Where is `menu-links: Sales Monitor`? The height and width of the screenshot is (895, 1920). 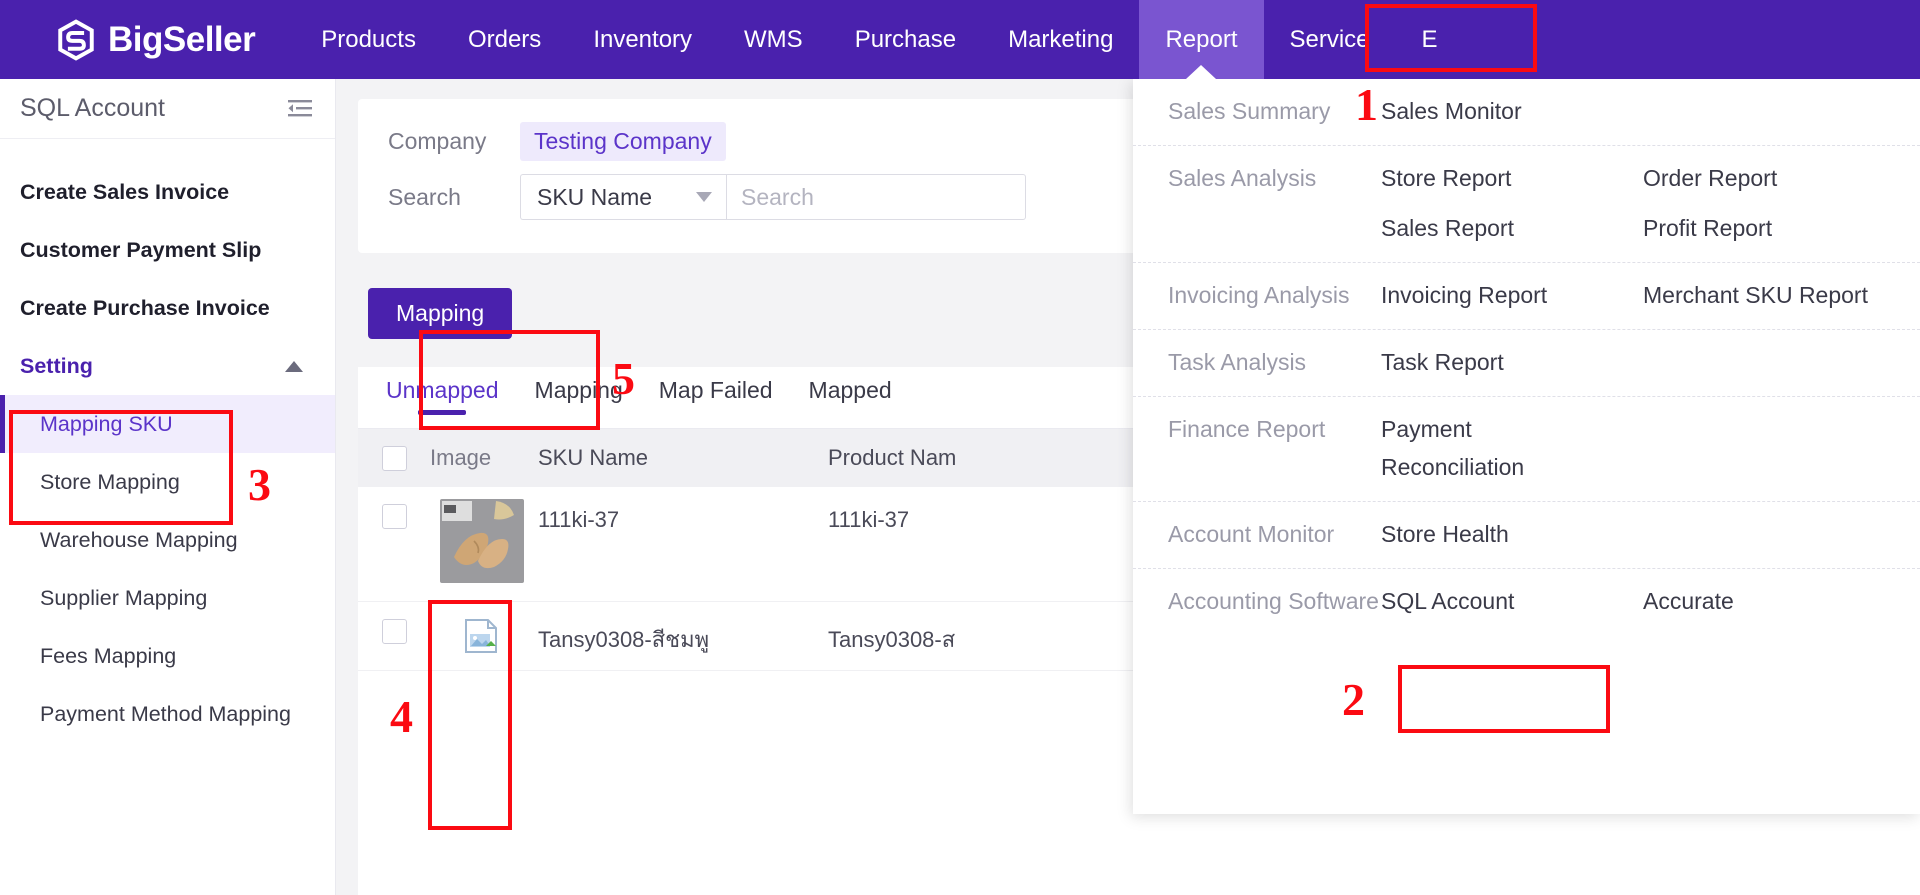 menu-links: Sales Monitor is located at coordinates (1650, 112).